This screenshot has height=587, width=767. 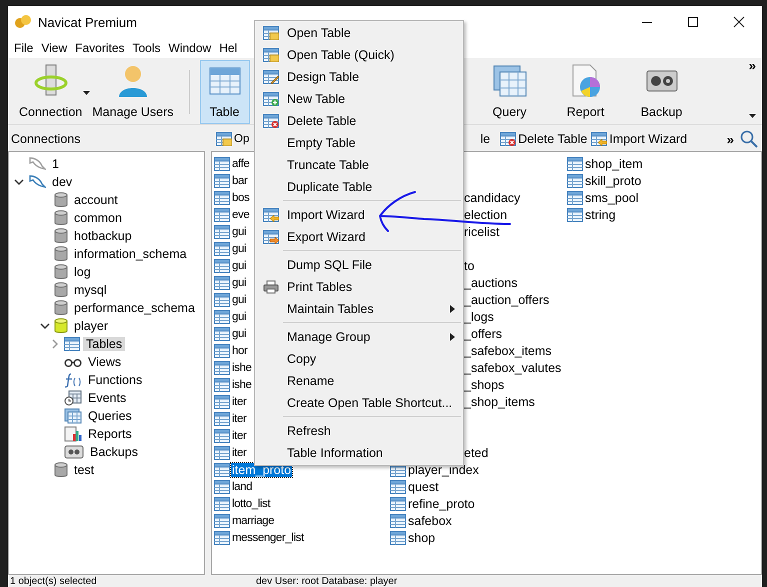 What do you see at coordinates (506, 299) in the screenshot?
I see `list-item-fragment: _auction_offers` at bounding box center [506, 299].